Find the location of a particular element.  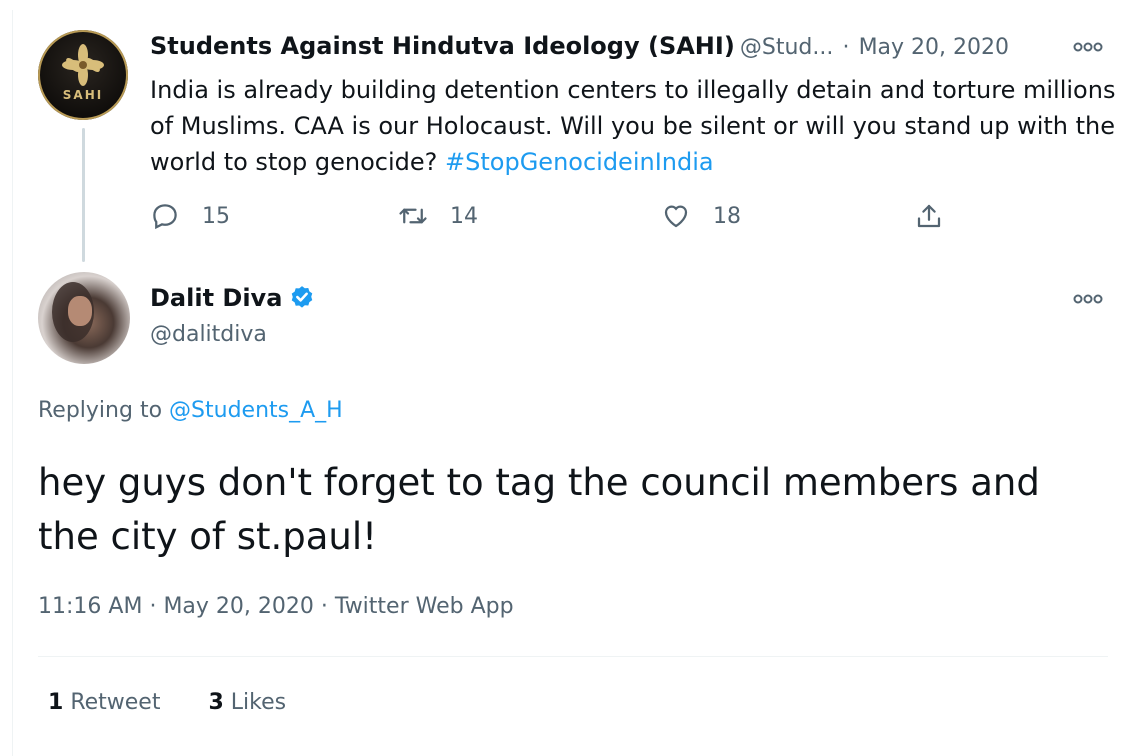

reply-display-name: Dalit Diva is located at coordinates (216, 298).